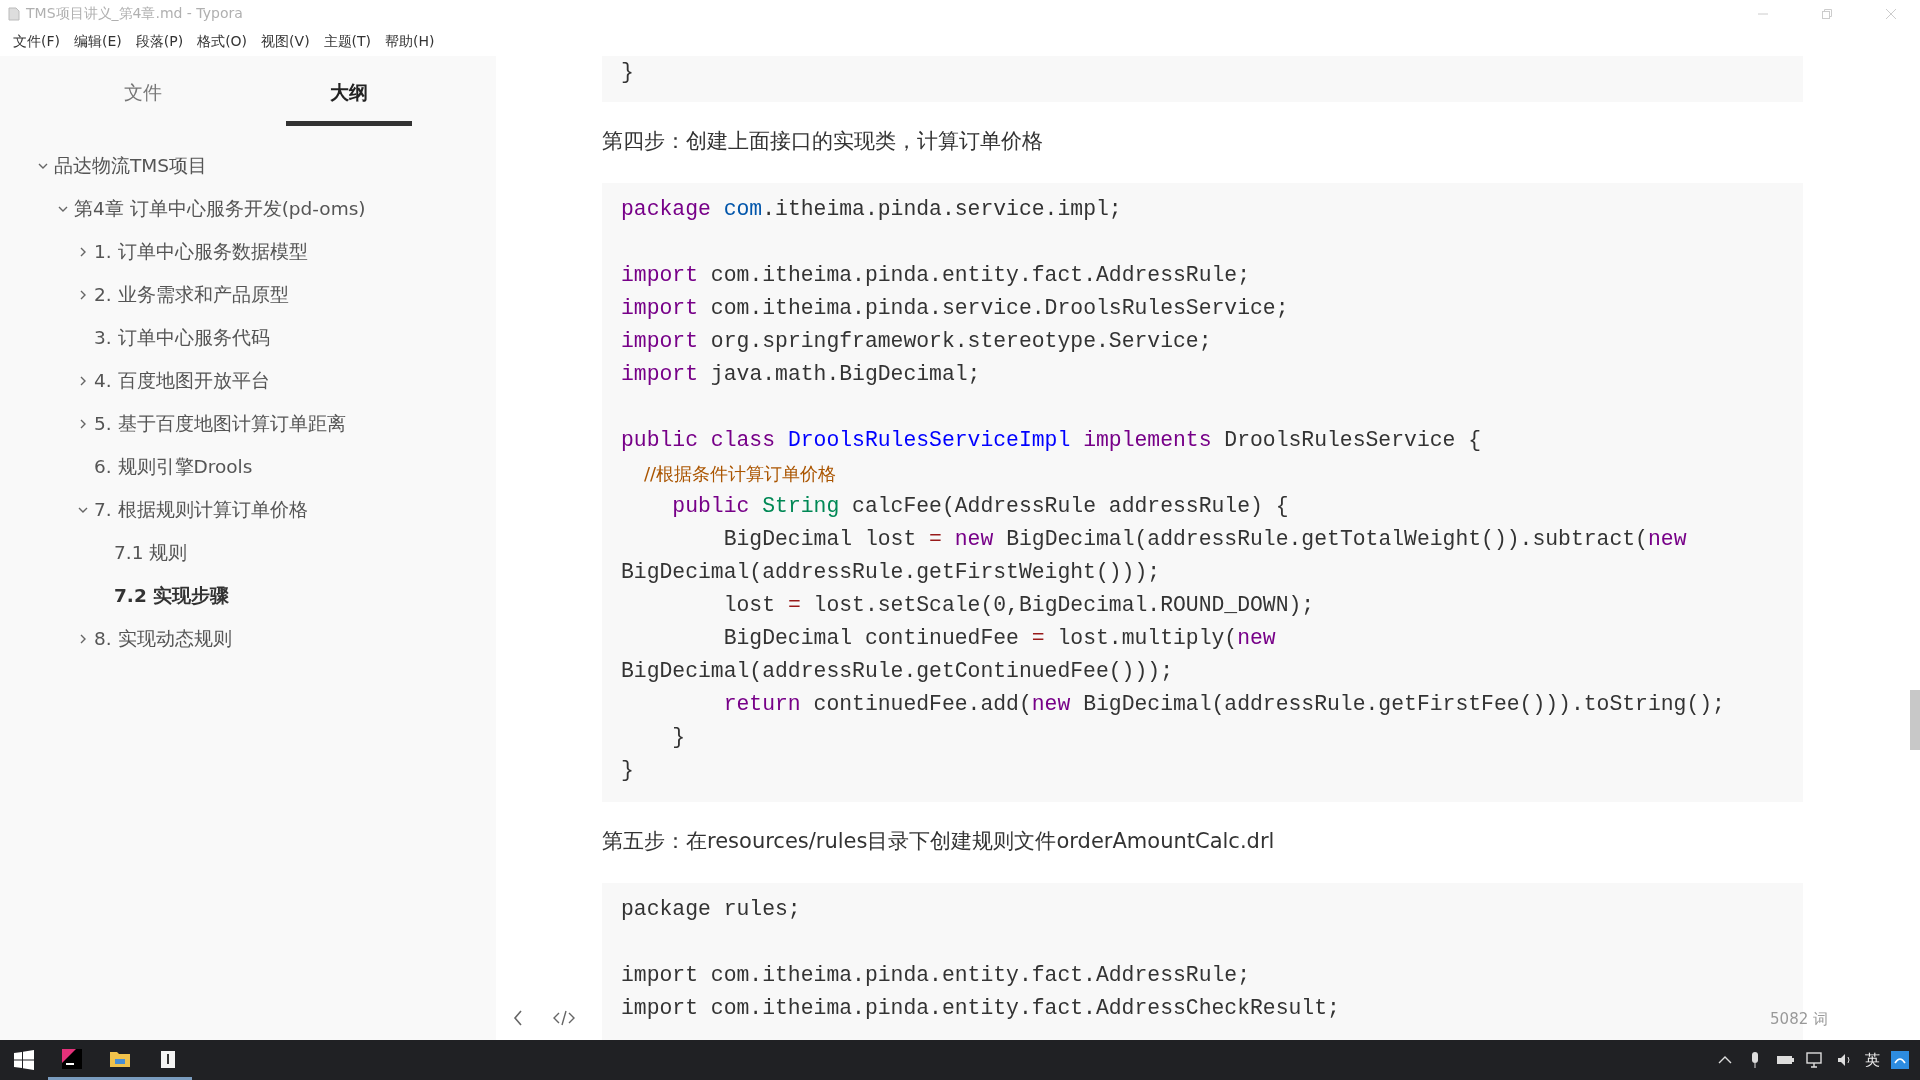 The image size is (1920, 1080). What do you see at coordinates (222, 42) in the screenshot?
I see `menu-item: 格式(O)` at bounding box center [222, 42].